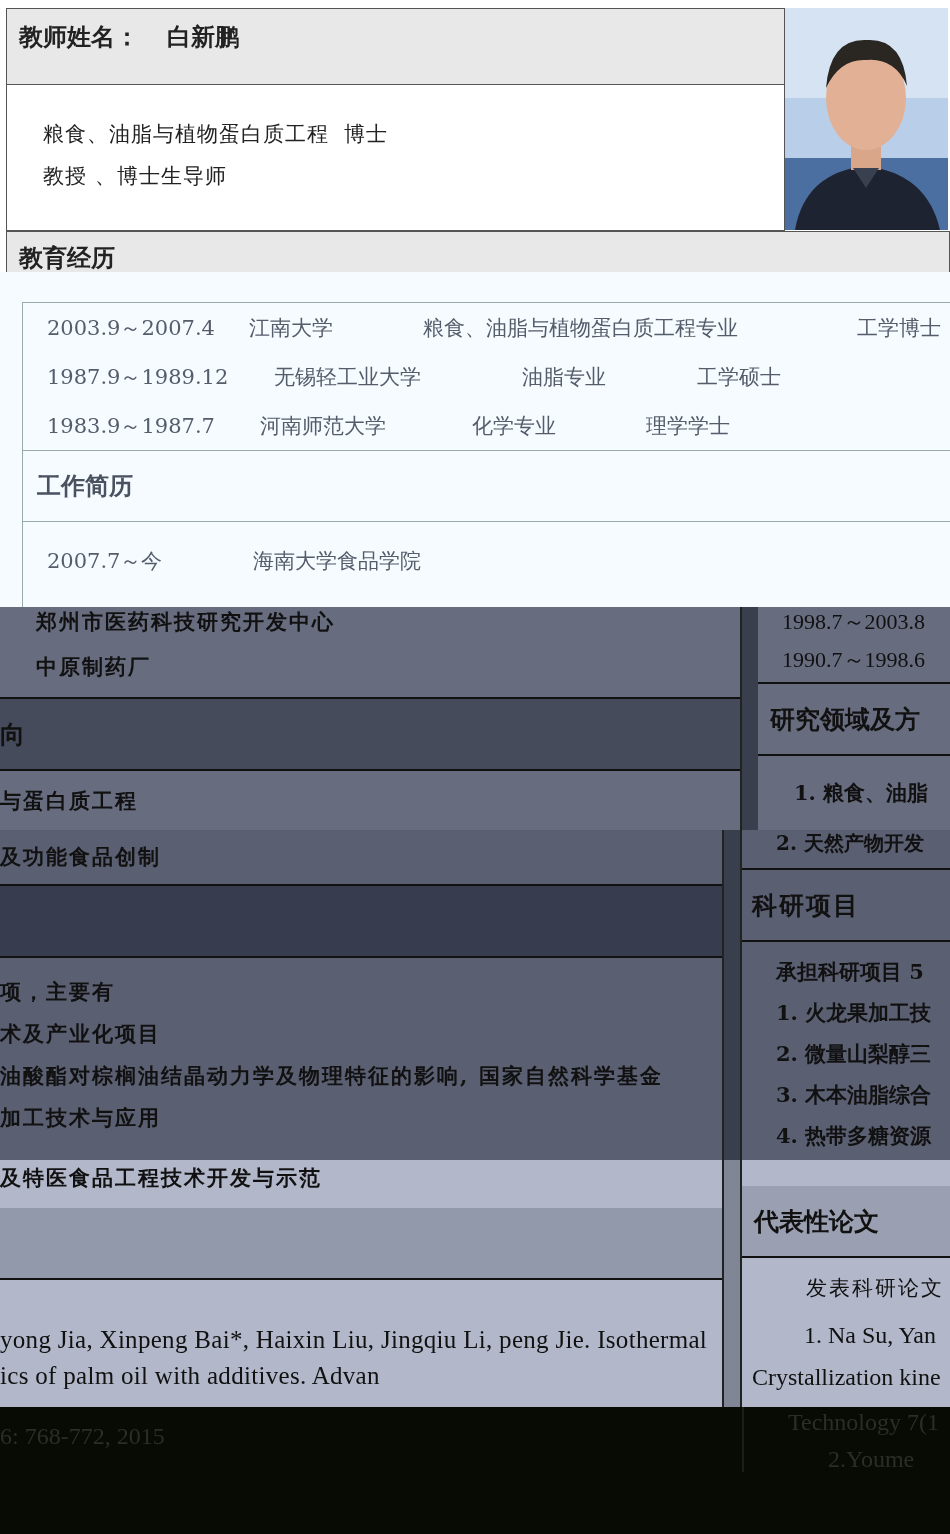 The height and width of the screenshot is (1534, 950). I want to click on list-item: 2. 微量山梨醇三, so click(854, 1054).